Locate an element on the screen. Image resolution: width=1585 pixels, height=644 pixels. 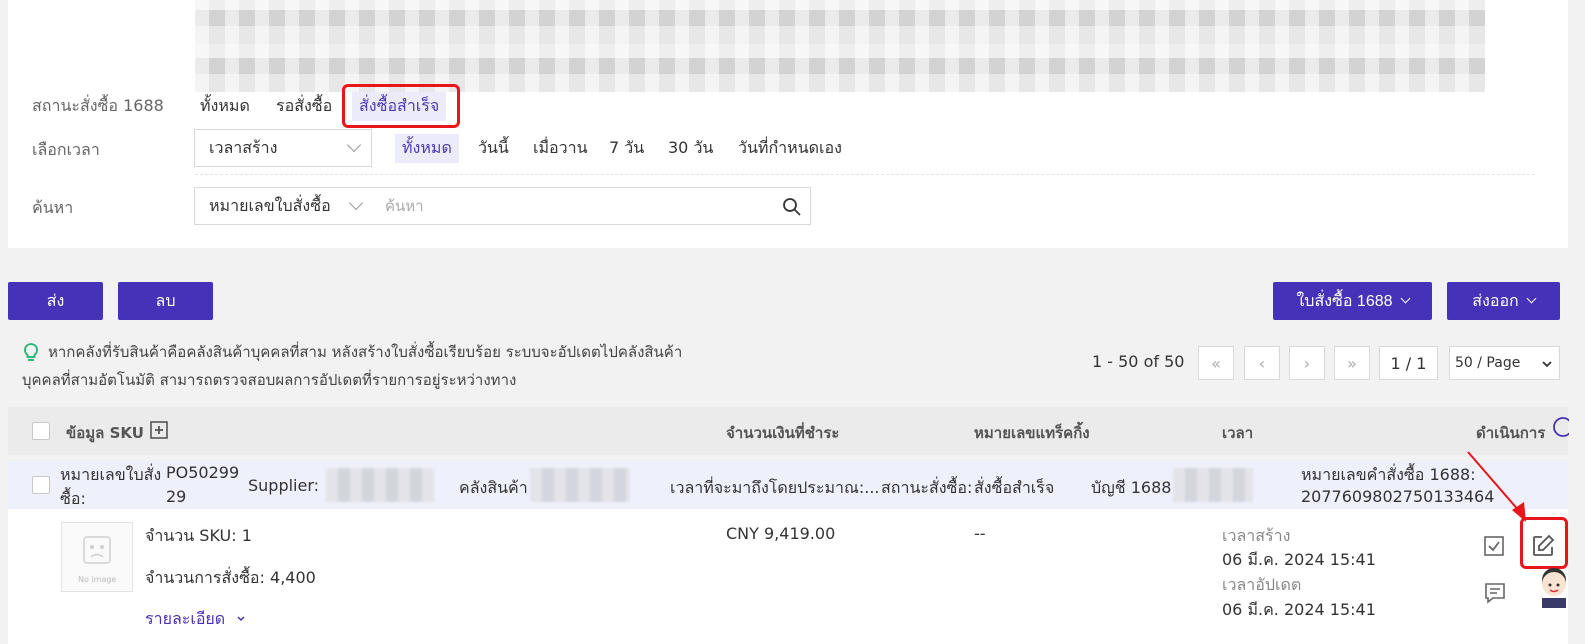
header-action: ดำเนินการ is located at coordinates (1511, 433).